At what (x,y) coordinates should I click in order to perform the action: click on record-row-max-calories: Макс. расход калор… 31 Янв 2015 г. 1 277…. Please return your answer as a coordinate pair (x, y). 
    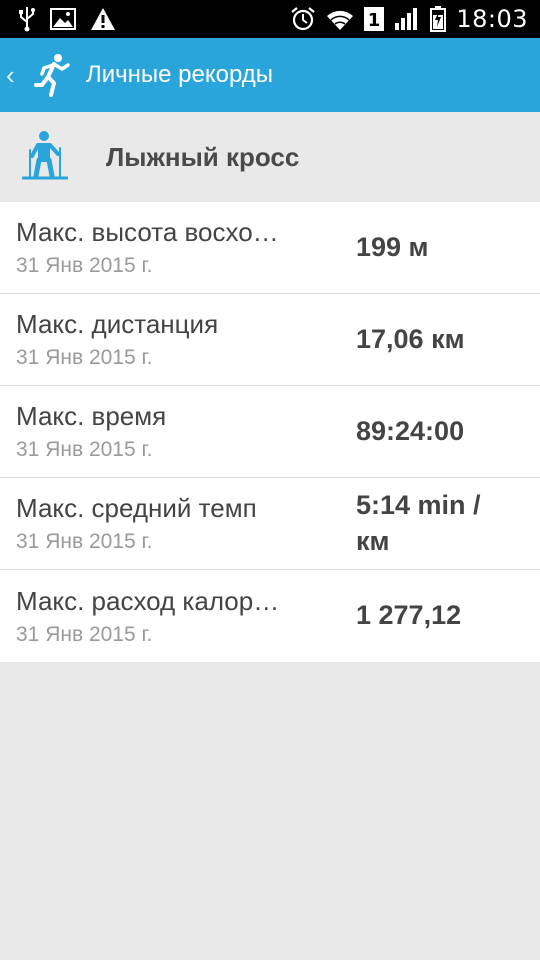
    Looking at the image, I should click on (270, 616).